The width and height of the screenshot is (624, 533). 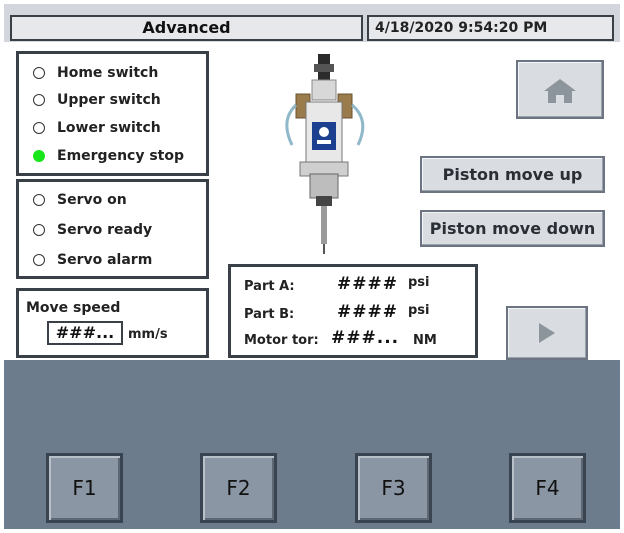 What do you see at coordinates (120, 156) in the screenshot?
I see `emergency-stop-label: Emergency stop` at bounding box center [120, 156].